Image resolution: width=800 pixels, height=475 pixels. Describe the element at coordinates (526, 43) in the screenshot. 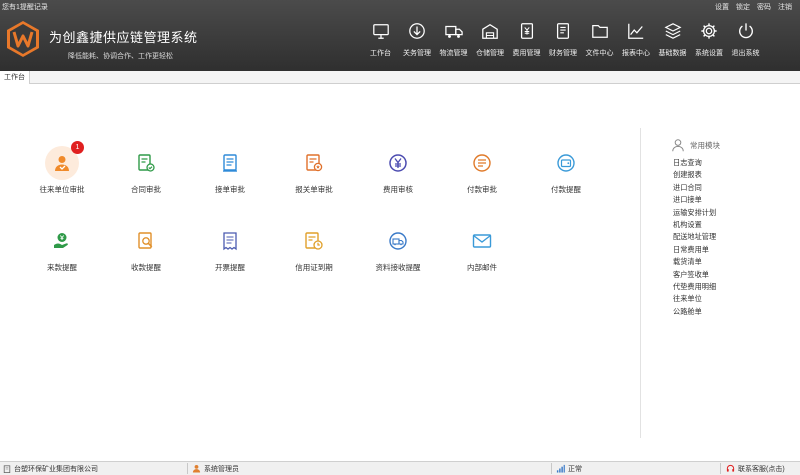

I see `nav-expense: 费用管理` at that location.